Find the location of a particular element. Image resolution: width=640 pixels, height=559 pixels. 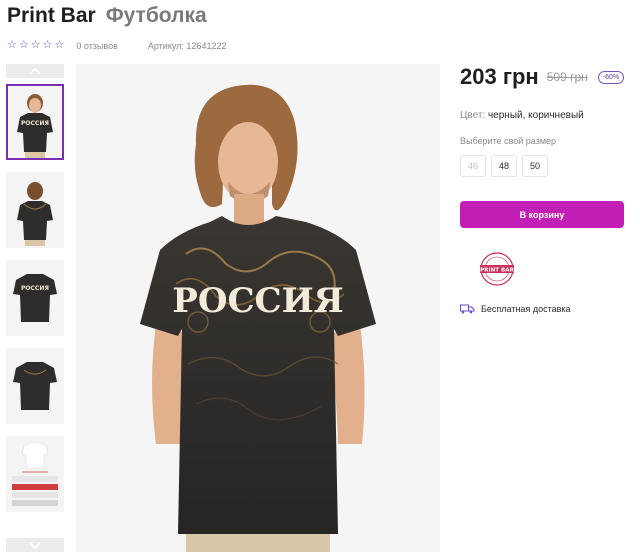

thumb-flat-front-image: РОССИЯ is located at coordinates (35, 298).